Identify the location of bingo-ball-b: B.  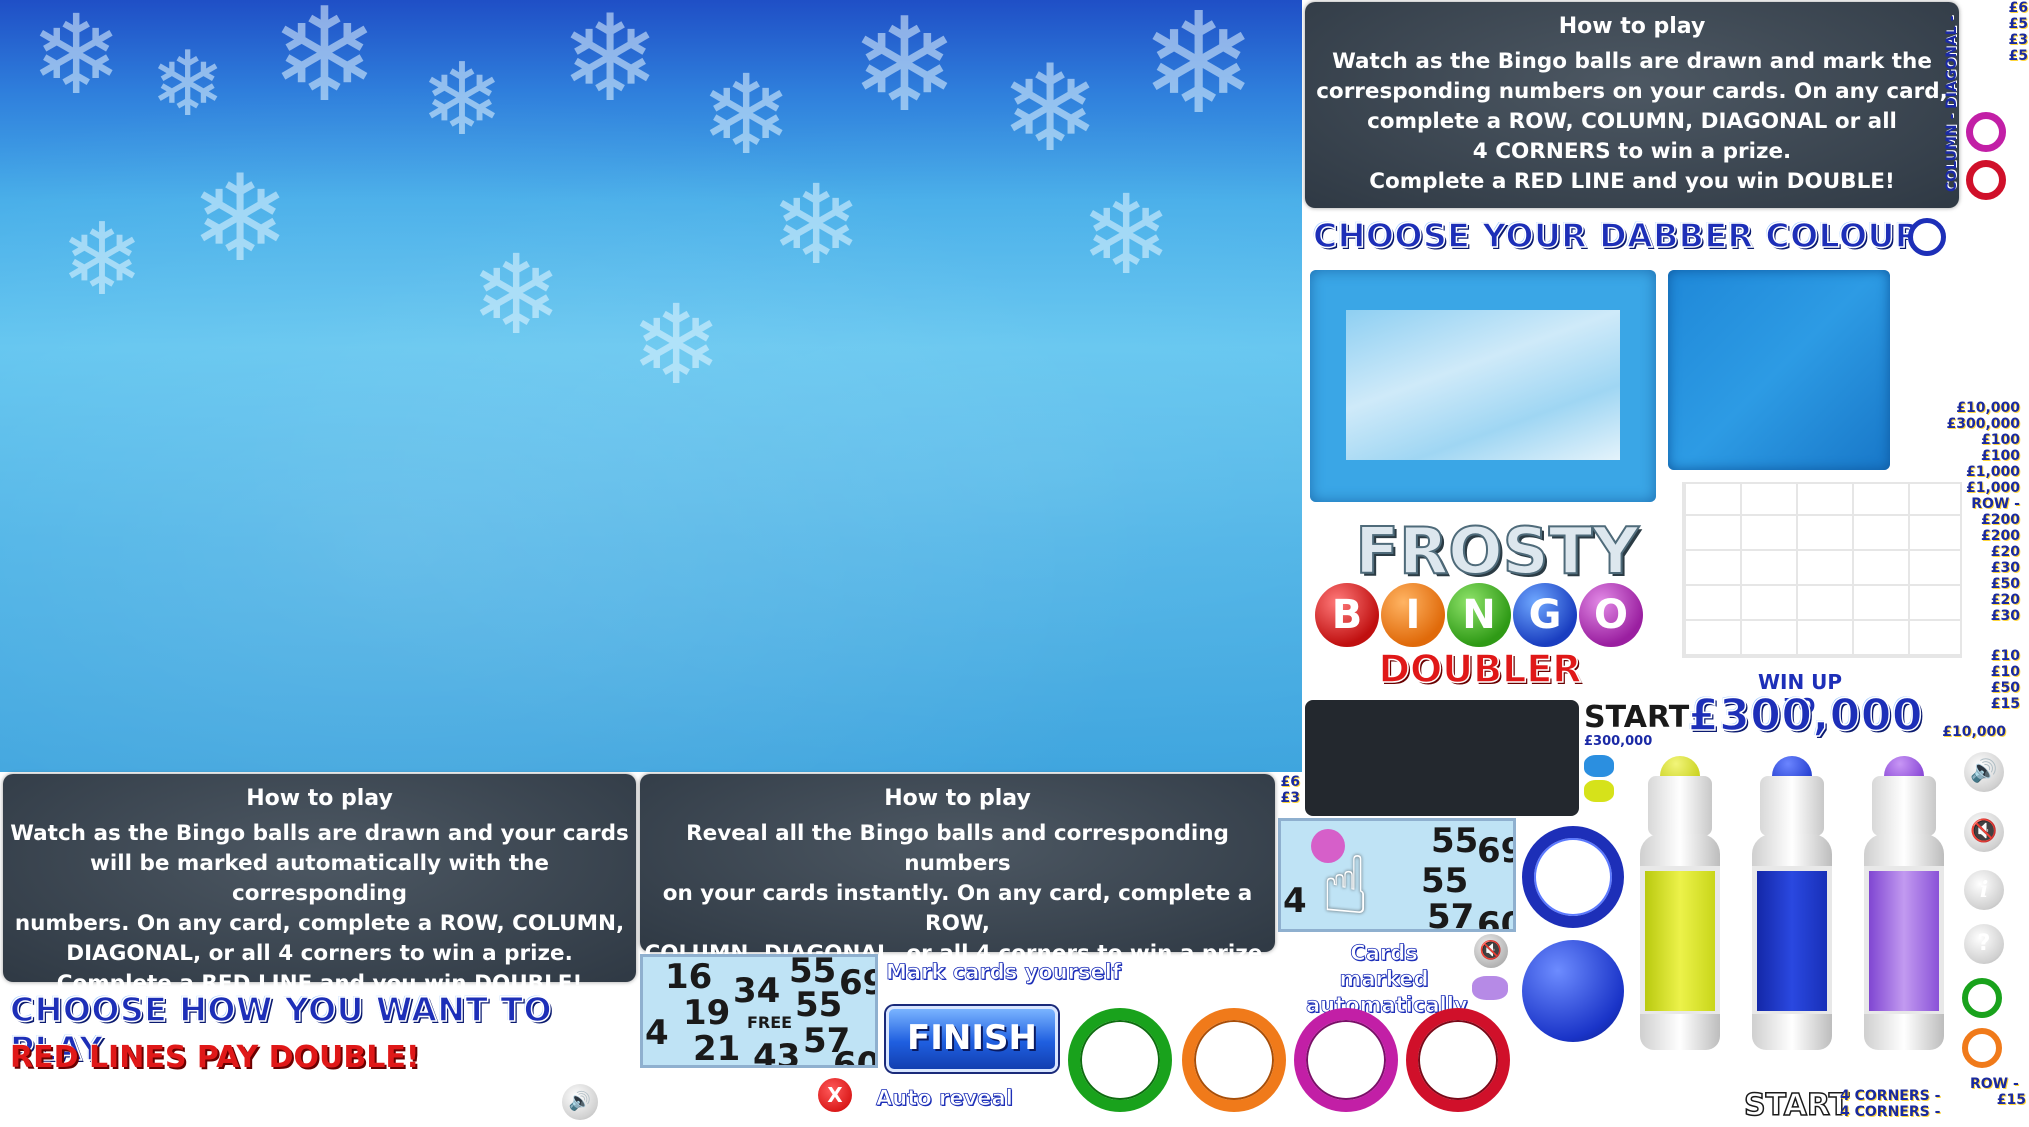
(1347, 615).